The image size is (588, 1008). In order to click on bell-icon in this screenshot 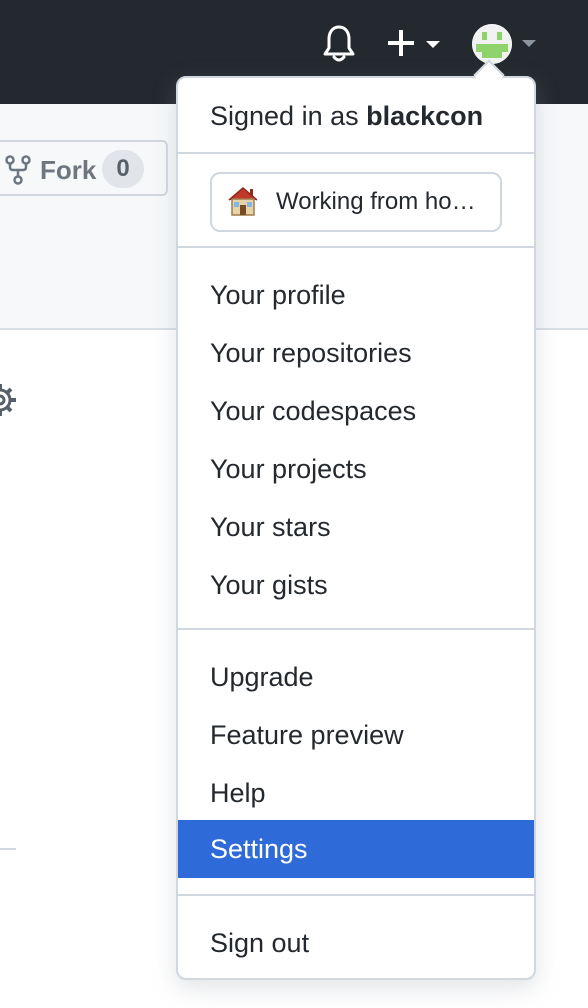, I will do `click(339, 44)`.